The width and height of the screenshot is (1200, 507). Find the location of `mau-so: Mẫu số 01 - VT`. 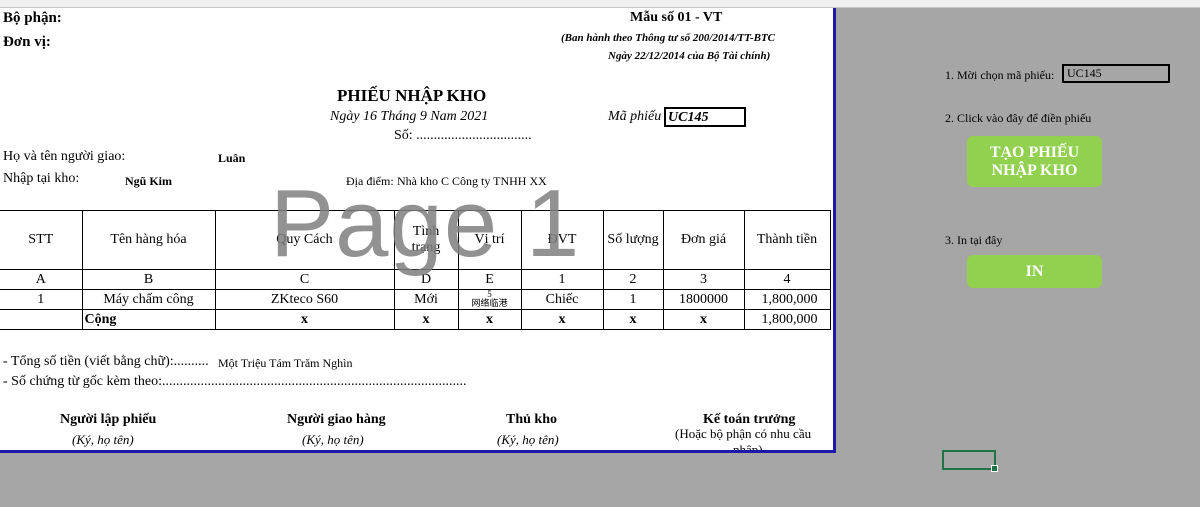

mau-so: Mẫu số 01 - VT is located at coordinates (676, 17).